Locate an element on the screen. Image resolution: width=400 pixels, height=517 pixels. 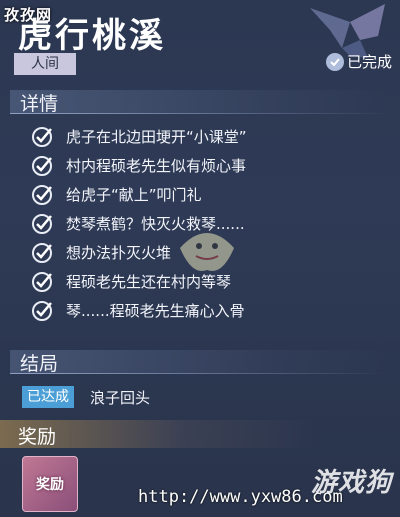
reward-item-label: 奖励 is located at coordinates (50, 485).